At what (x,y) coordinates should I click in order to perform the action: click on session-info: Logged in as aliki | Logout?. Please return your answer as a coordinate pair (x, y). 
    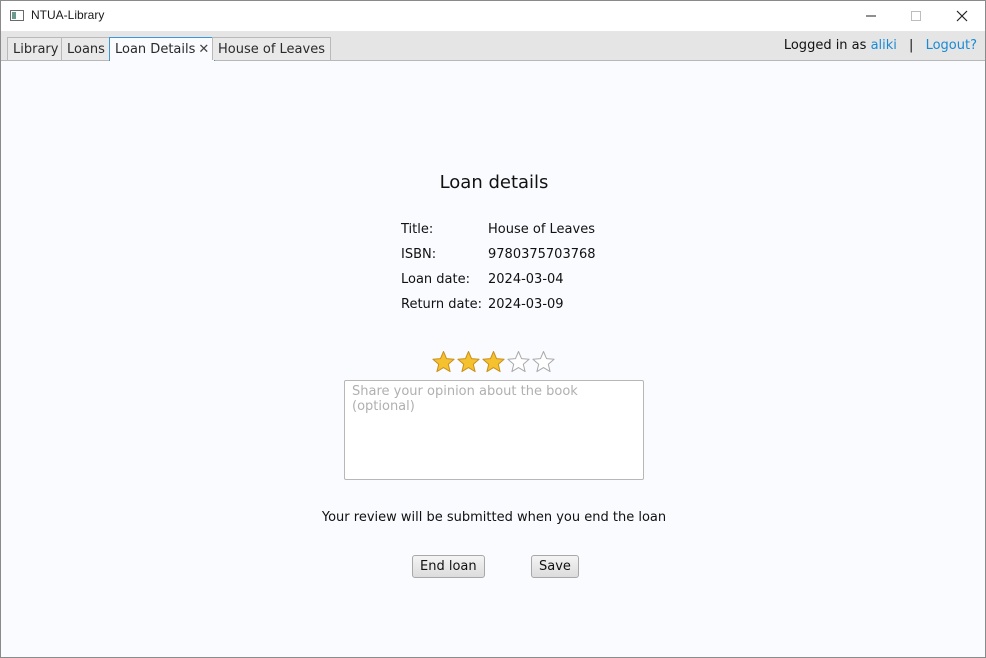
    Looking at the image, I should click on (880, 45).